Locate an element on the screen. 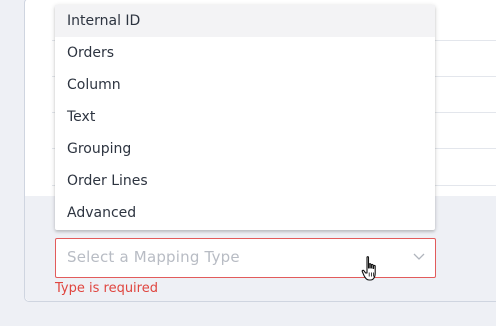 This screenshot has width=496, height=326. option-advanced: Advanced is located at coordinates (245, 213).